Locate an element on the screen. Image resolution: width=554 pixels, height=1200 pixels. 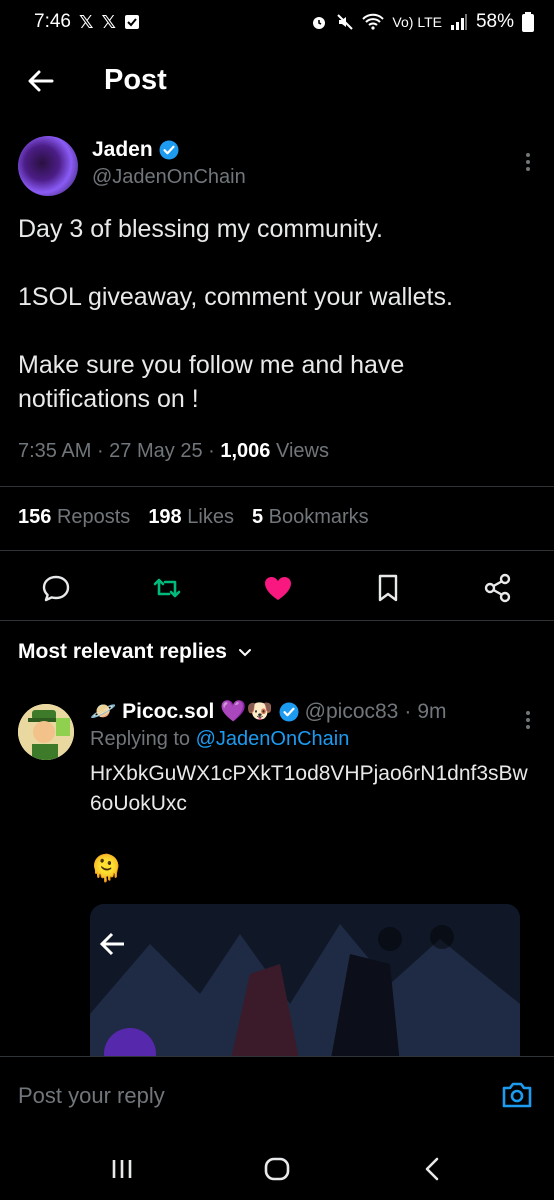
avatar-illustration is located at coordinates (46, 732).